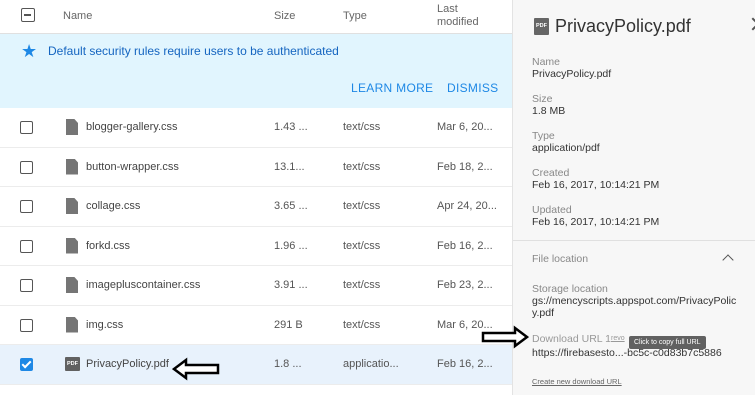  I want to click on updated-value: Feb 16, 2017, 10:14:21 PM, so click(596, 222).